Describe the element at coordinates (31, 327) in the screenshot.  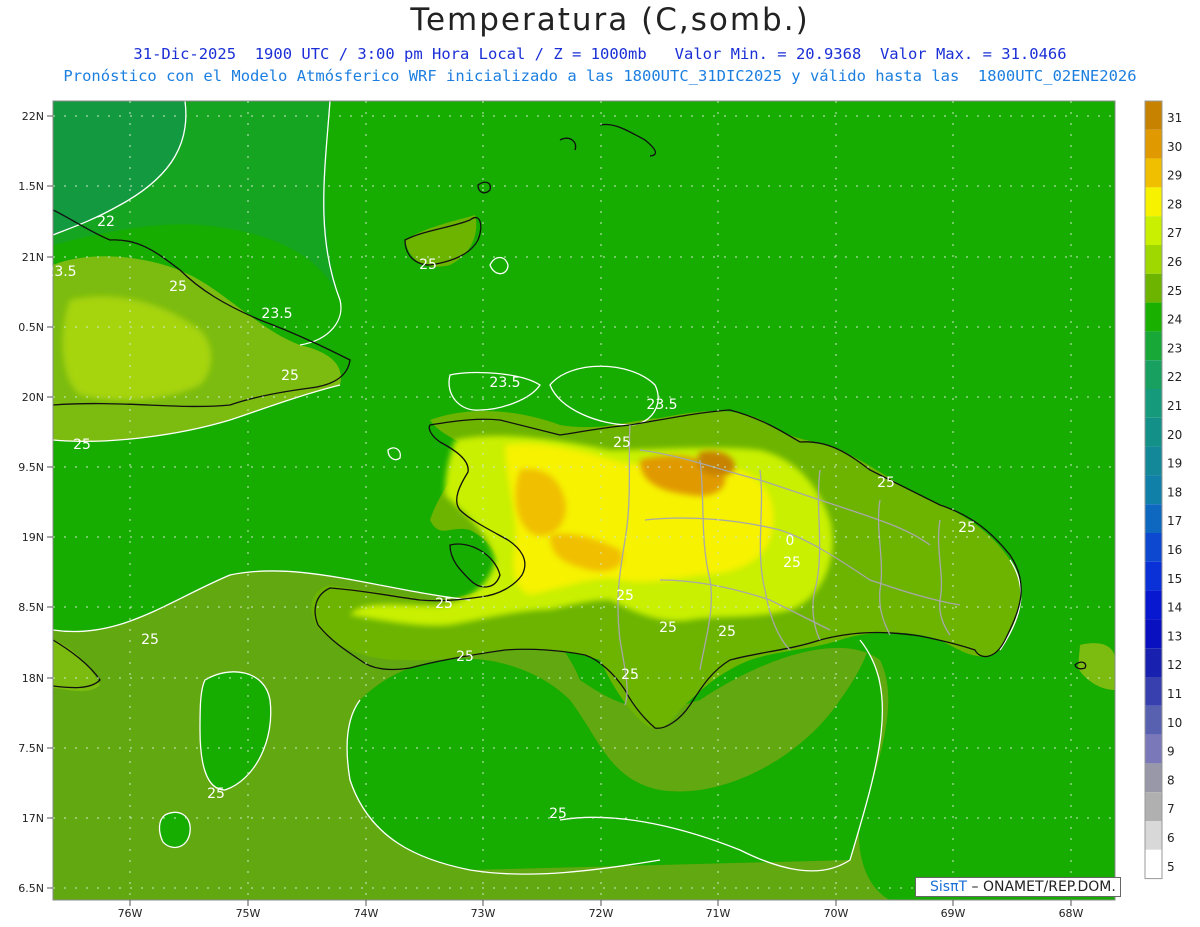
I see `lat-tick-label: 0.5N` at that location.